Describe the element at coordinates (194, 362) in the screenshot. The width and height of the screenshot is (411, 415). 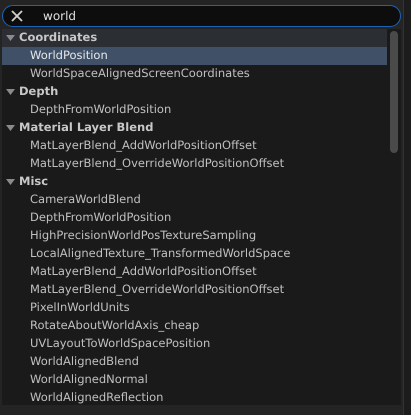
I see `list-item: WorldAlignedBlend` at that location.